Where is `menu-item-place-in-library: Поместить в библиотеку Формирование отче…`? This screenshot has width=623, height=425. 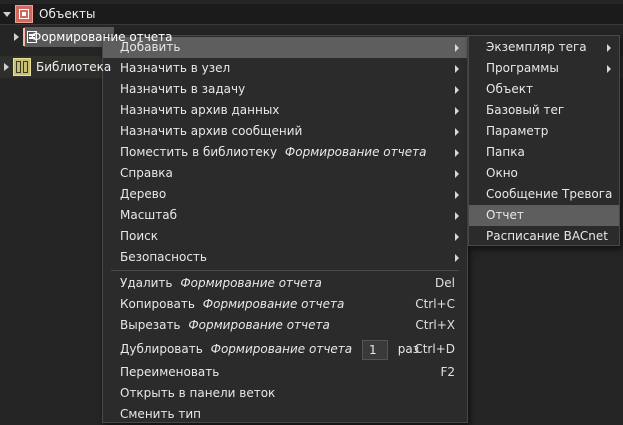 menu-item-place-in-library: Поместить в библиотеку Формирование отче… is located at coordinates (285, 152).